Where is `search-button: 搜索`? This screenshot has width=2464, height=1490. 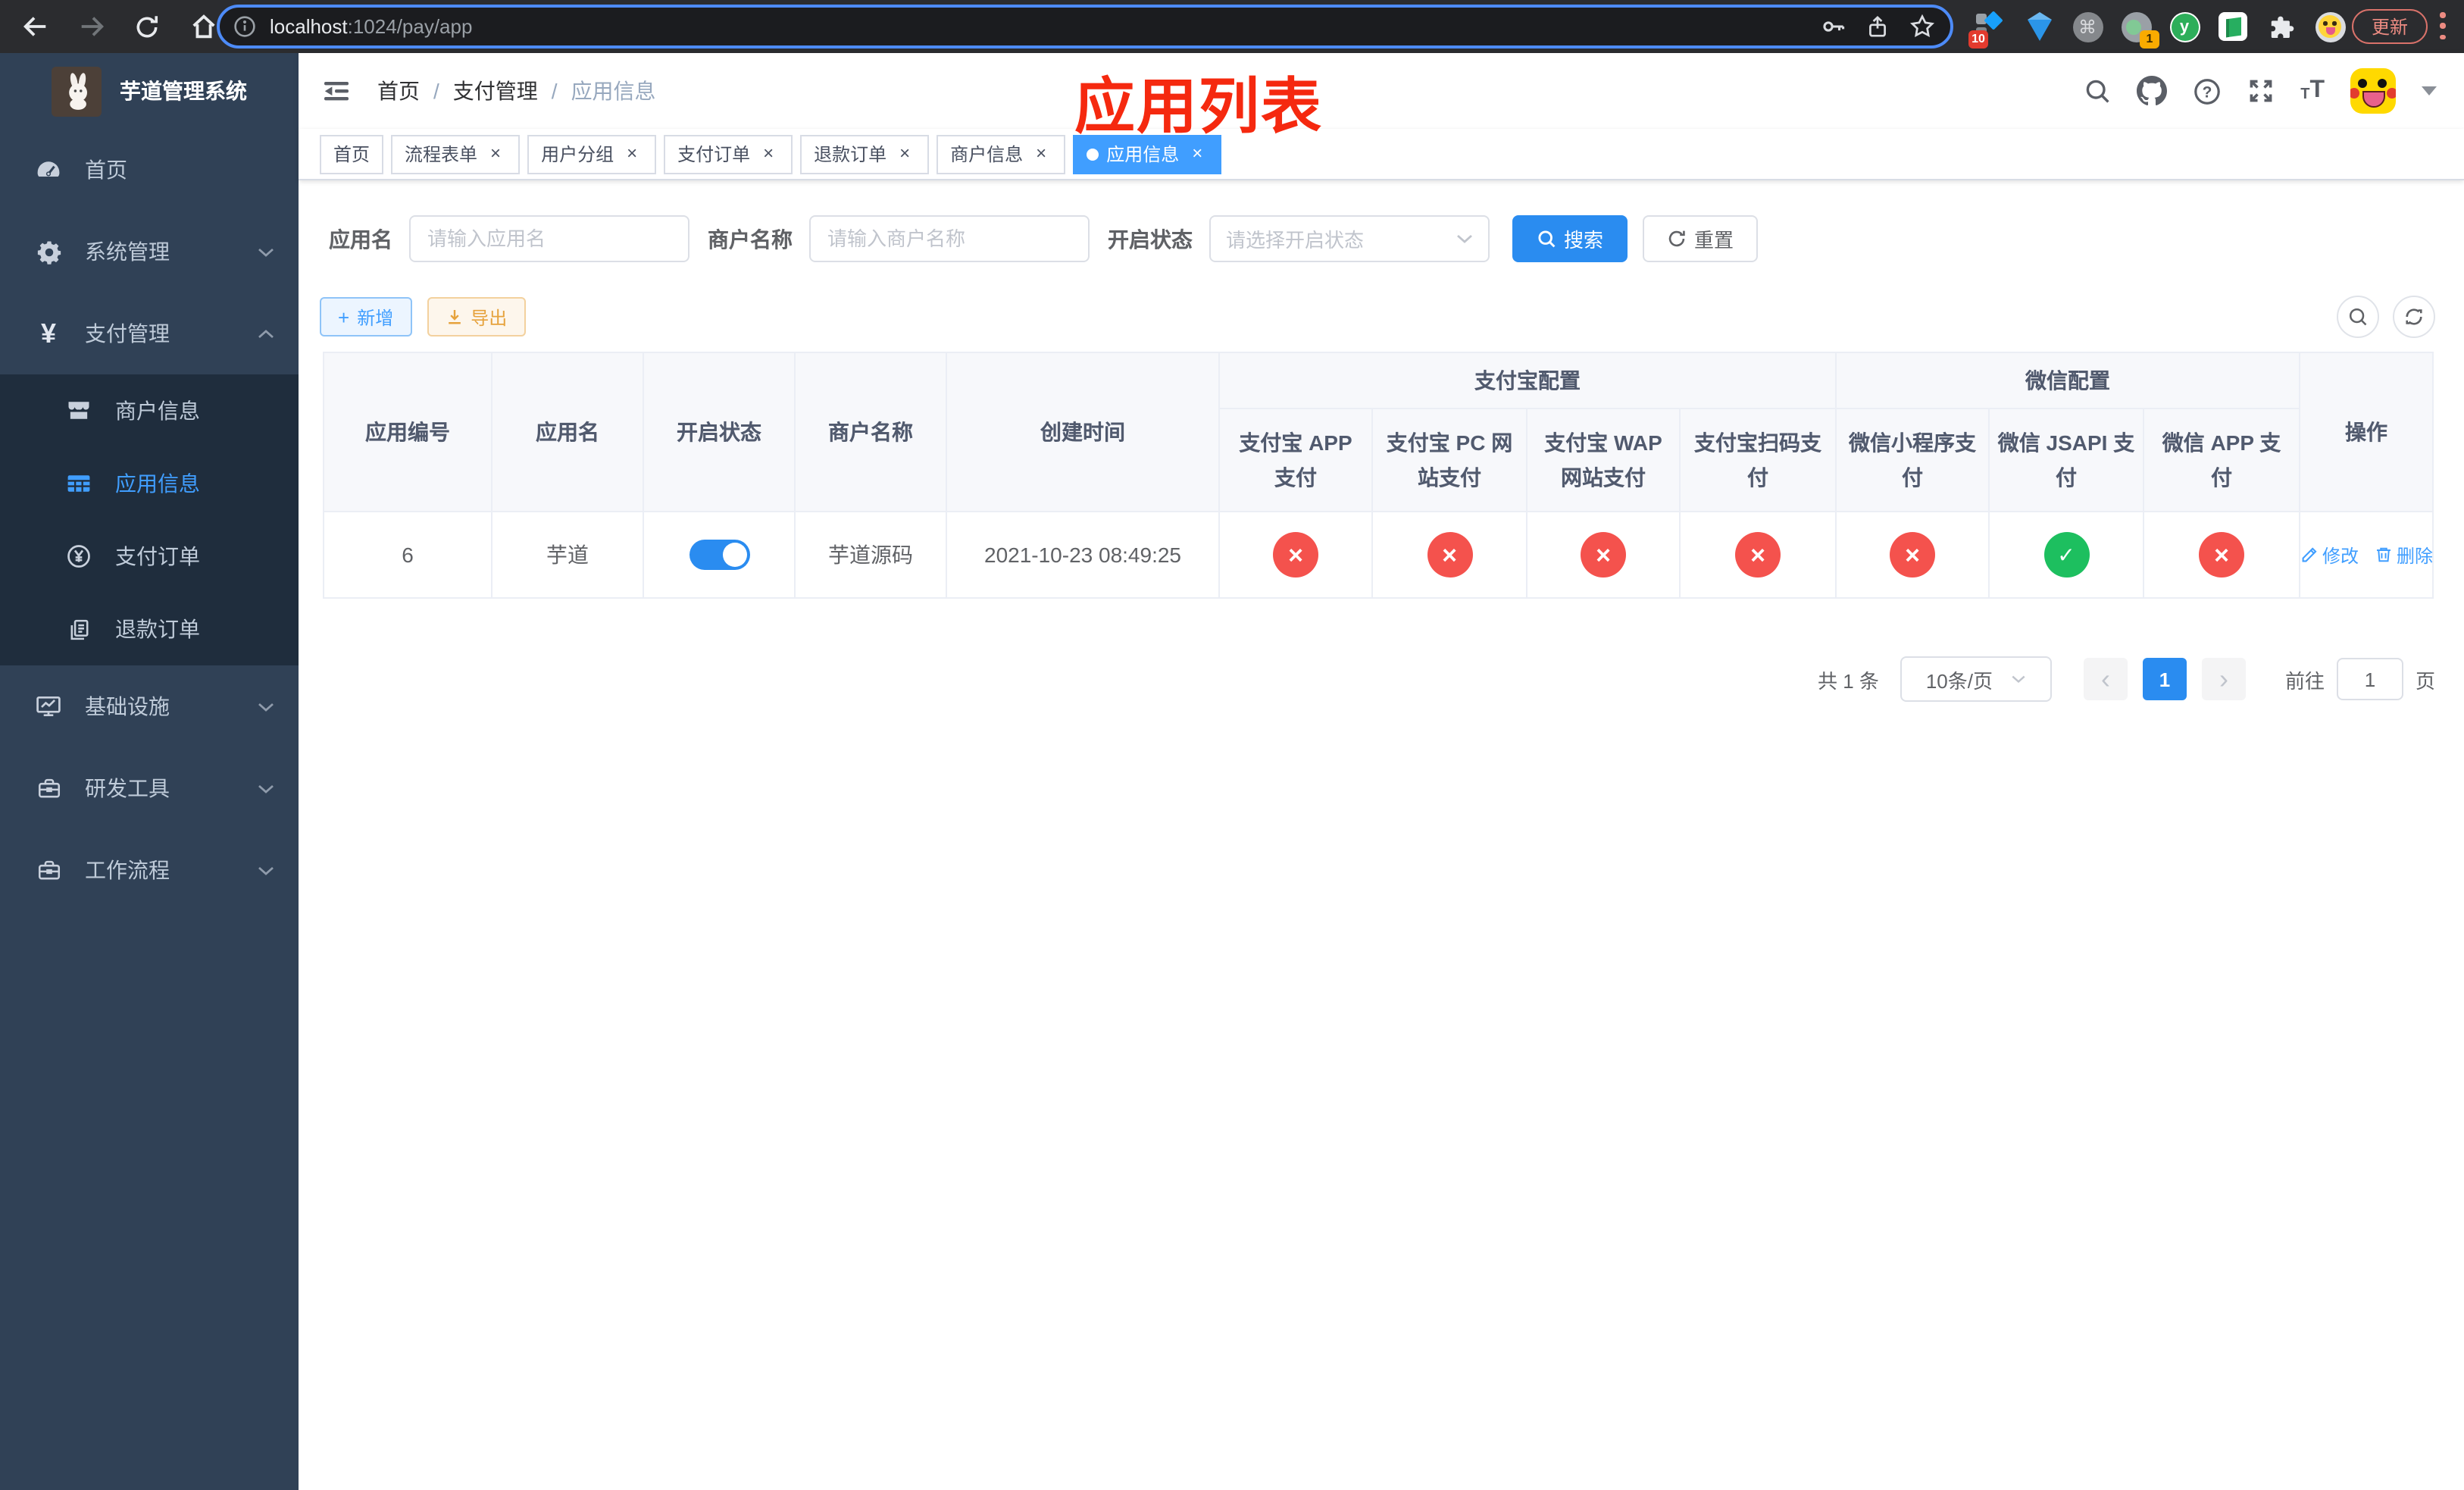 search-button: 搜索 is located at coordinates (1570, 238).